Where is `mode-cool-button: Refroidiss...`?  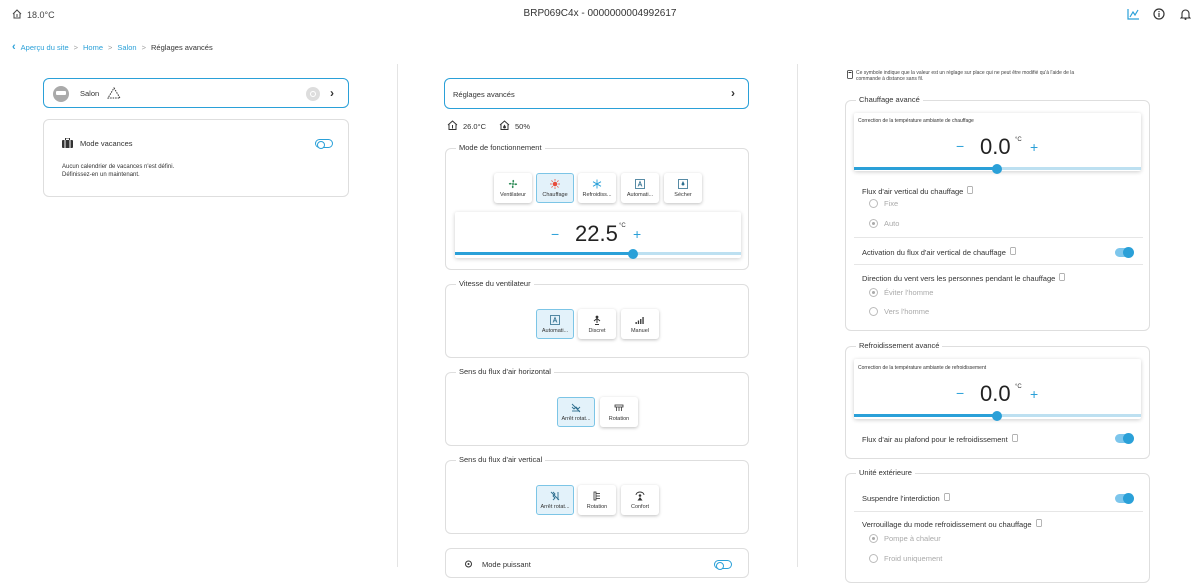 mode-cool-button: Refroidiss... is located at coordinates (597, 188).